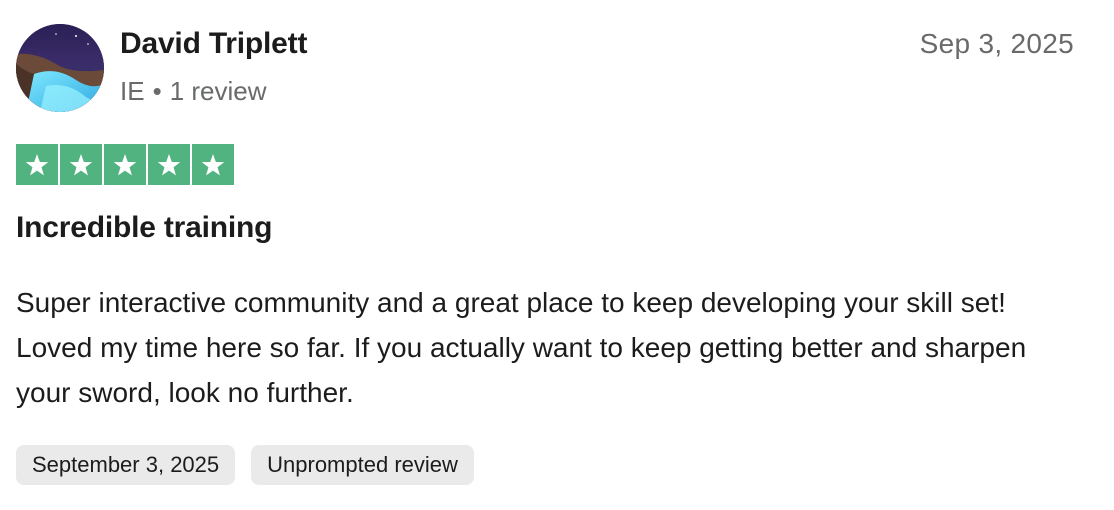 This screenshot has width=1114, height=510. What do you see at coordinates (132, 91) in the screenshot?
I see `author-country: IE` at bounding box center [132, 91].